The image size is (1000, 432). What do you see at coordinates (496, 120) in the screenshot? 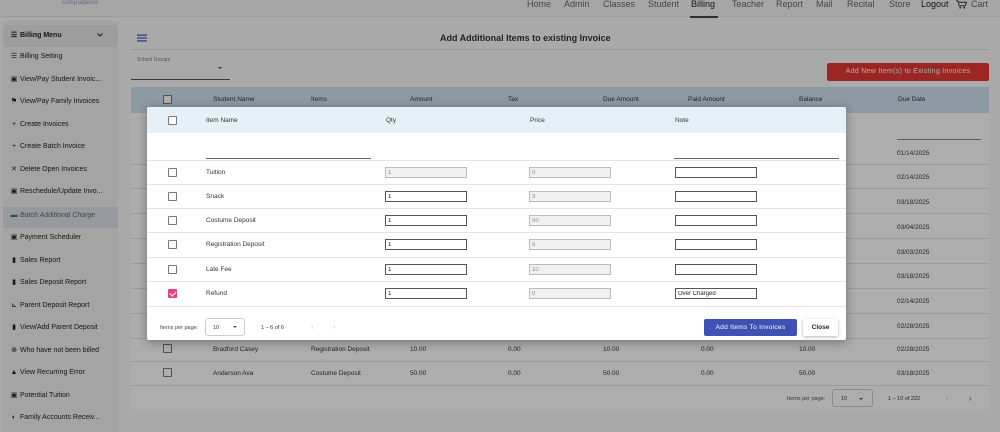
I see `dialog-table-header` at bounding box center [496, 120].